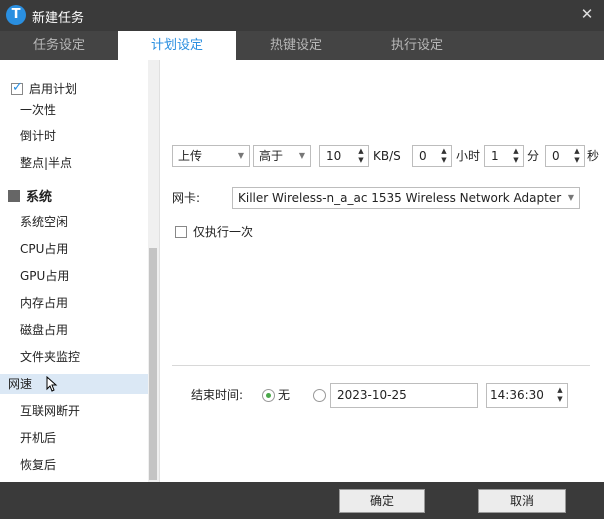 This screenshot has width=604, height=519. I want to click on sidebar-scrollbar-thumb, so click(153, 364).